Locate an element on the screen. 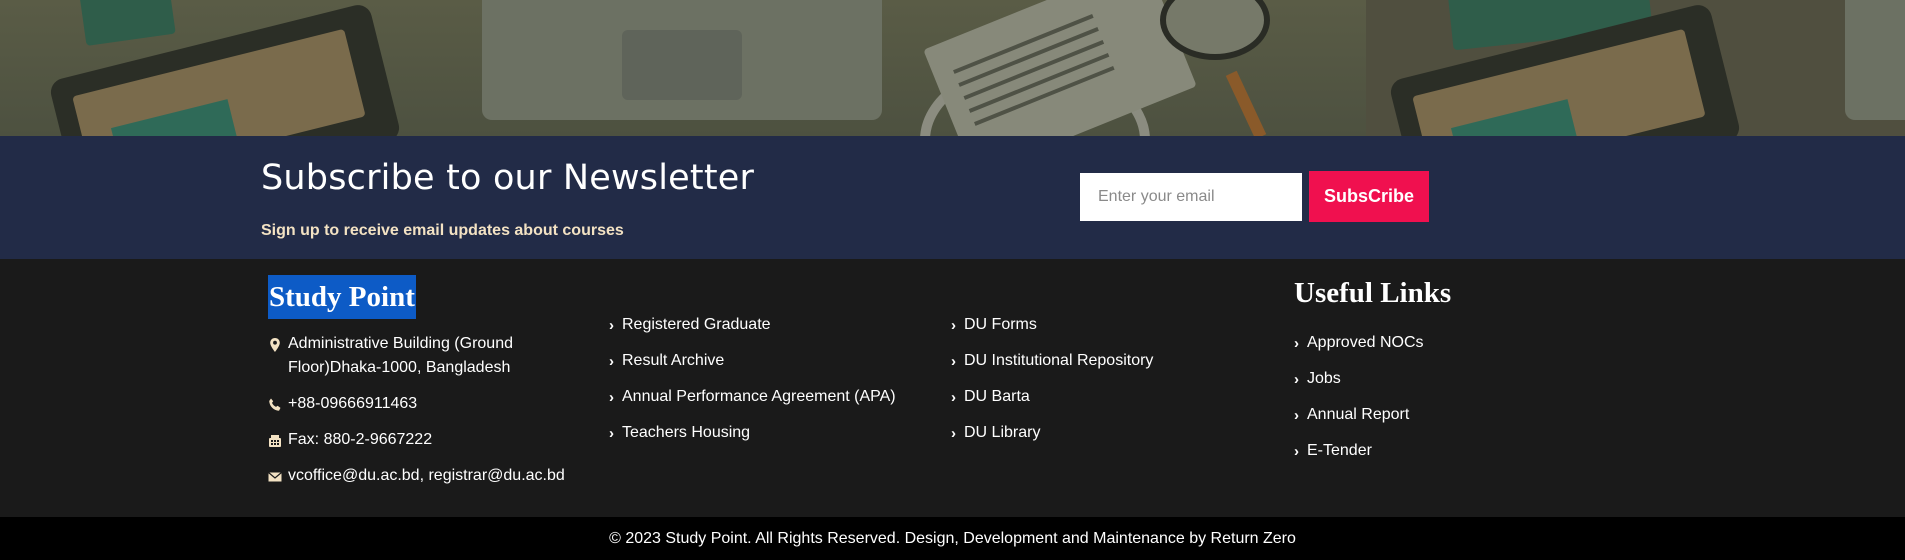 Image resolution: width=1905 pixels, height=560 pixels. contact-fax: Fax: 880-2-9667222 is located at coordinates (418, 440).